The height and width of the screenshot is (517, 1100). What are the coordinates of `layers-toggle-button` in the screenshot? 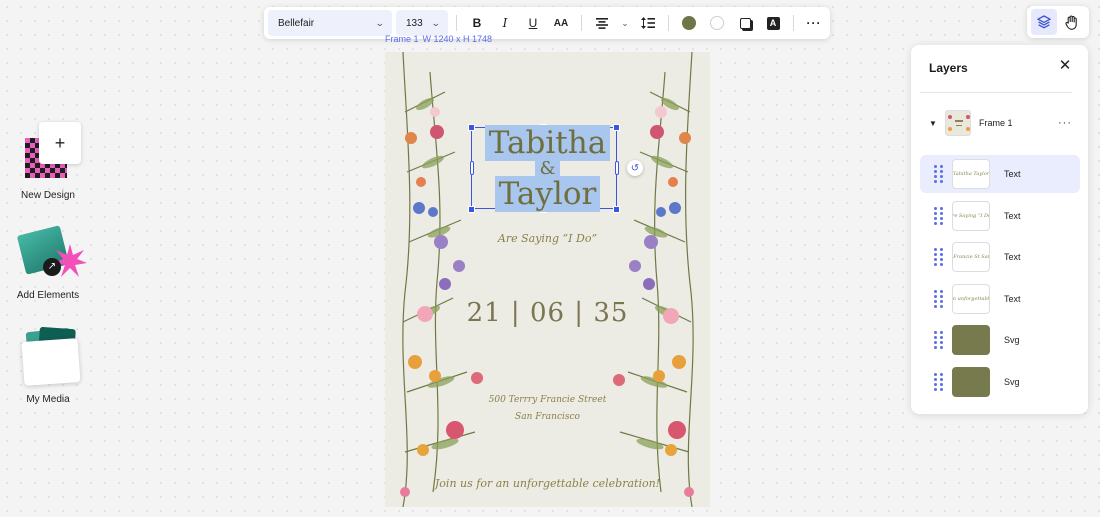 It's located at (1044, 22).